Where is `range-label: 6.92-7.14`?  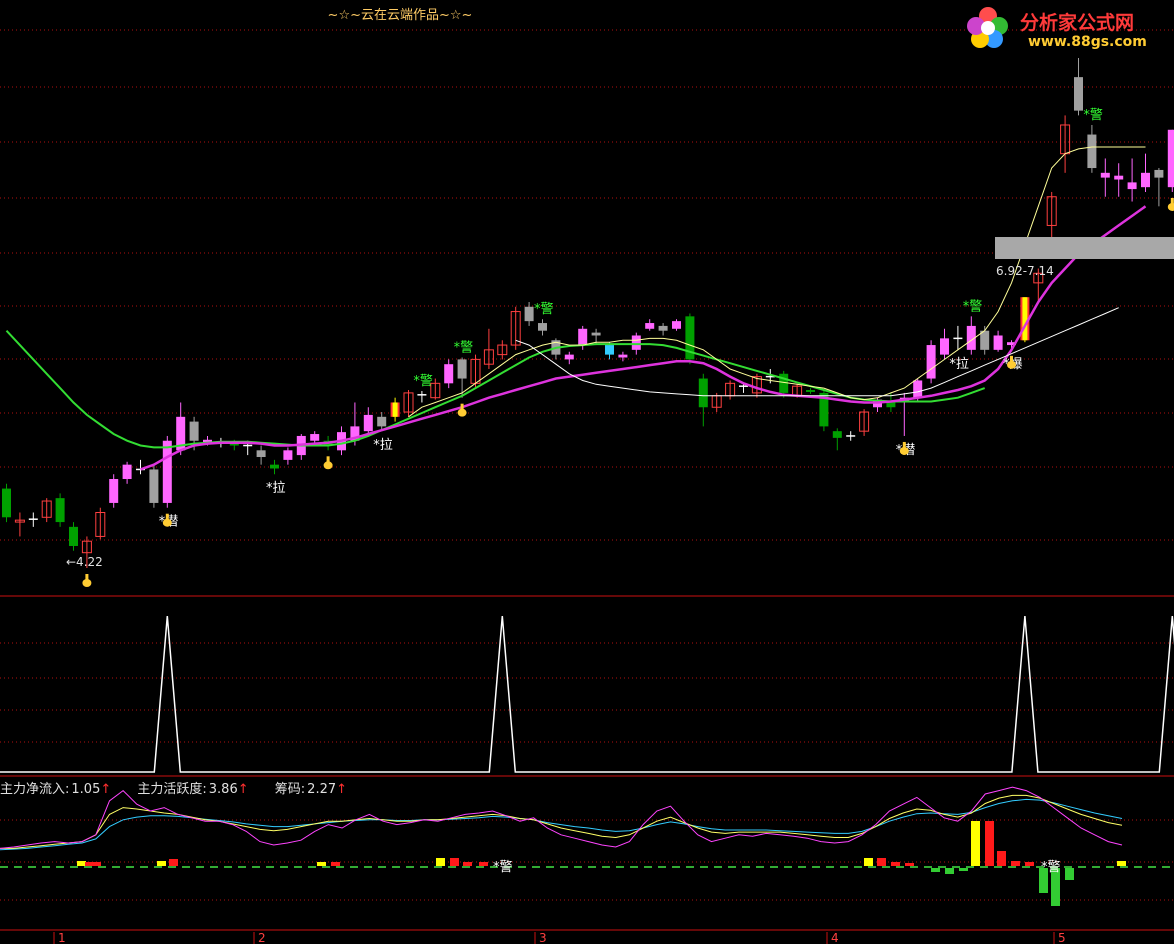
range-label: 6.92-7.14 is located at coordinates (1025, 271).